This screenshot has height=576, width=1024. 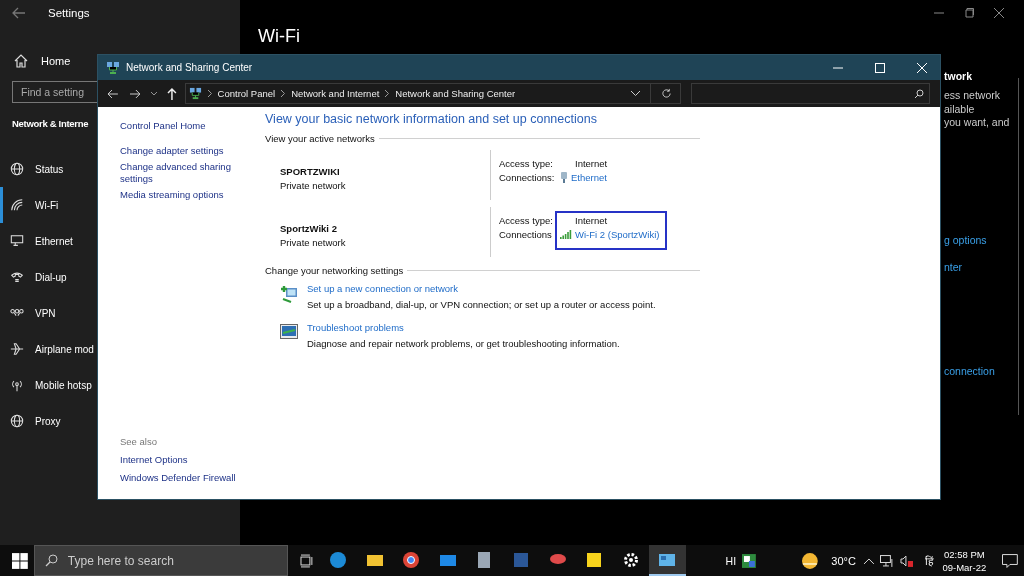 What do you see at coordinates (969, 13) in the screenshot?
I see `restore-icon` at bounding box center [969, 13].